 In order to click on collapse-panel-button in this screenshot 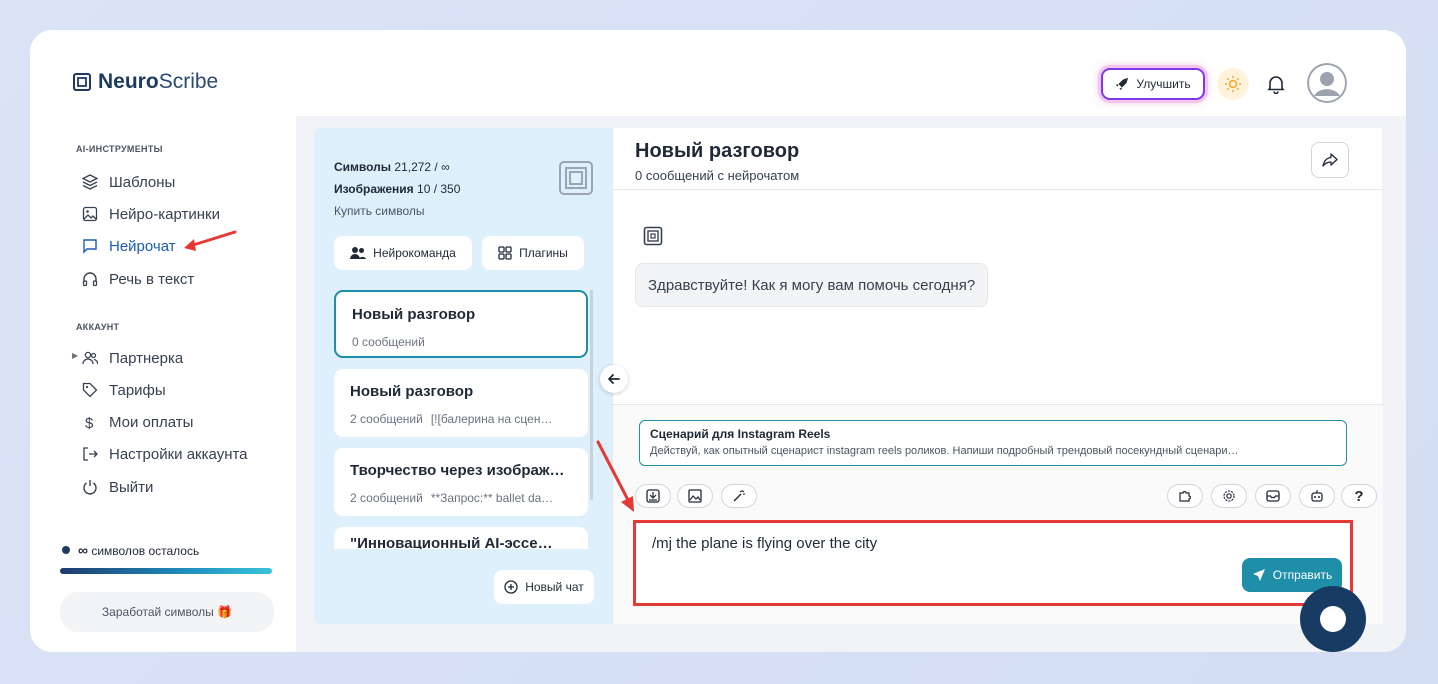, I will do `click(614, 379)`.